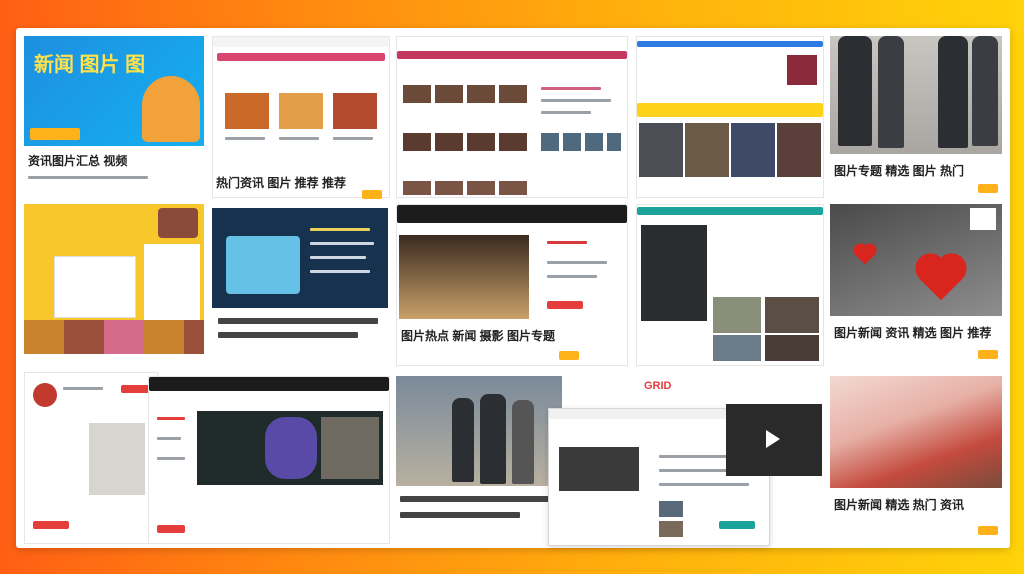 This screenshot has width=1024, height=574. Describe the element at coordinates (291, 448) in the screenshot. I see `purple-photo` at that location.